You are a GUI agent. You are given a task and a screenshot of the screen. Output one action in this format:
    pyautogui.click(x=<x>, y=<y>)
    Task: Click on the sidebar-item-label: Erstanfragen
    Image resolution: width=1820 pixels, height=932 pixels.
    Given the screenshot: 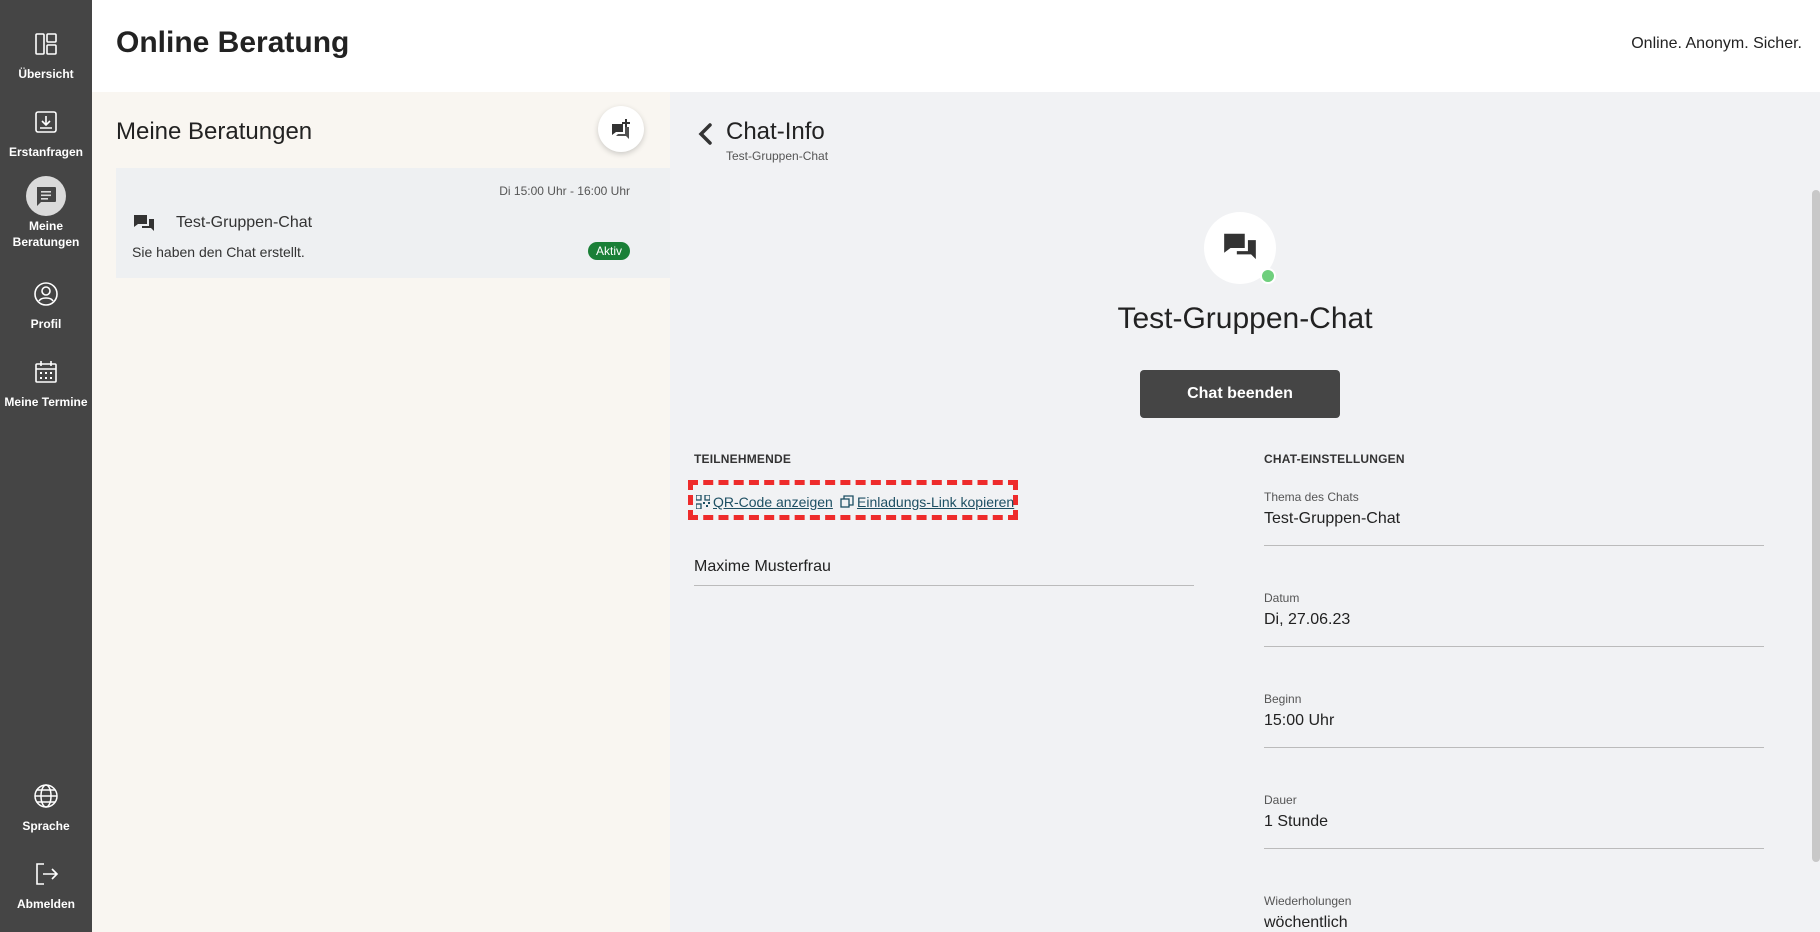 What is the action you would take?
    pyautogui.click(x=46, y=152)
    